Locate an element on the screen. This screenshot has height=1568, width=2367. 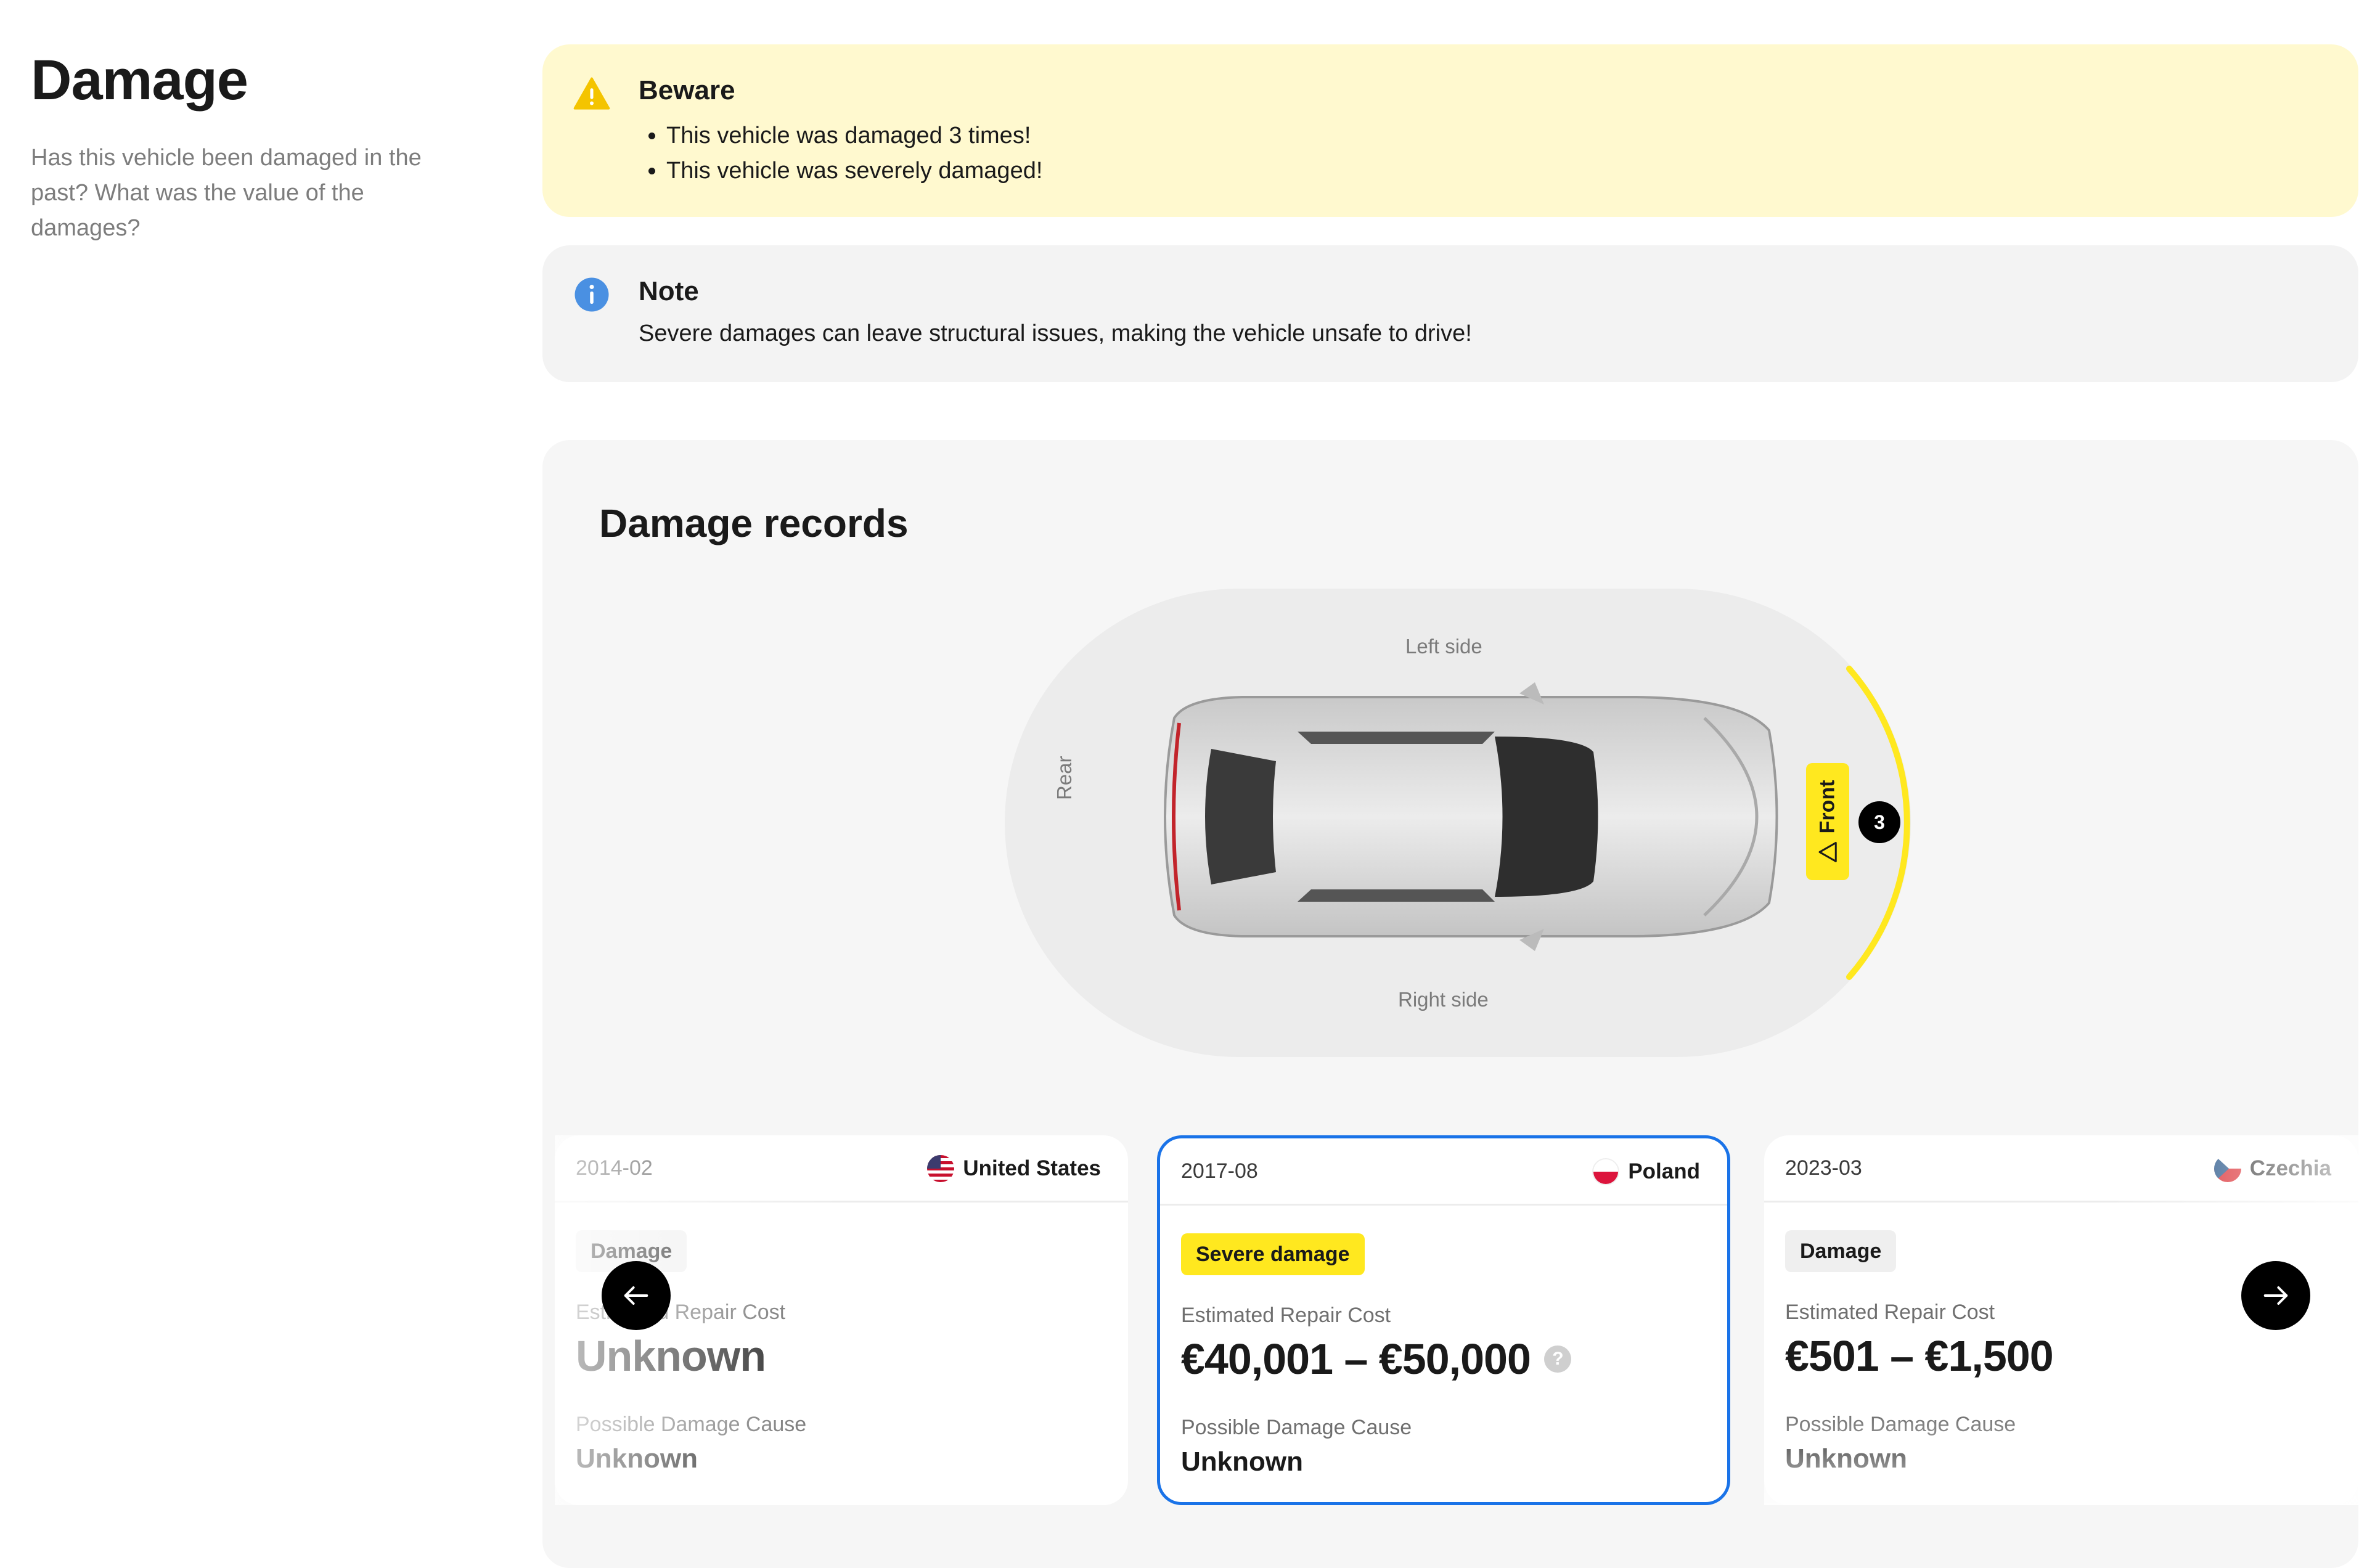
repair-cost-text: Unknown is located at coordinates (671, 1356).